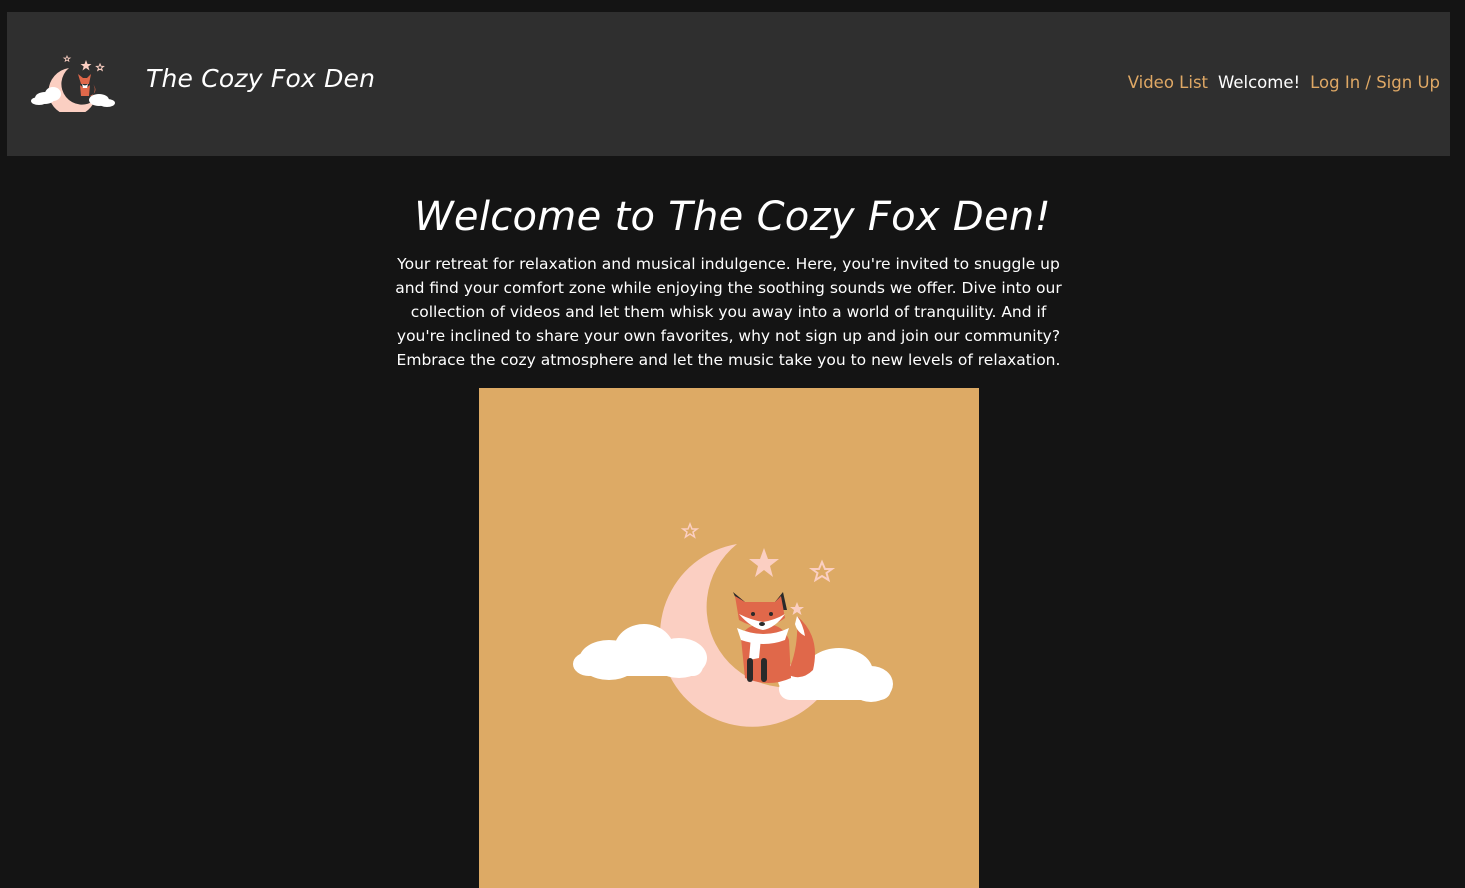  What do you see at coordinates (732, 217) in the screenshot?
I see `page-heading: Welcome to The Cozy Fox Den!` at bounding box center [732, 217].